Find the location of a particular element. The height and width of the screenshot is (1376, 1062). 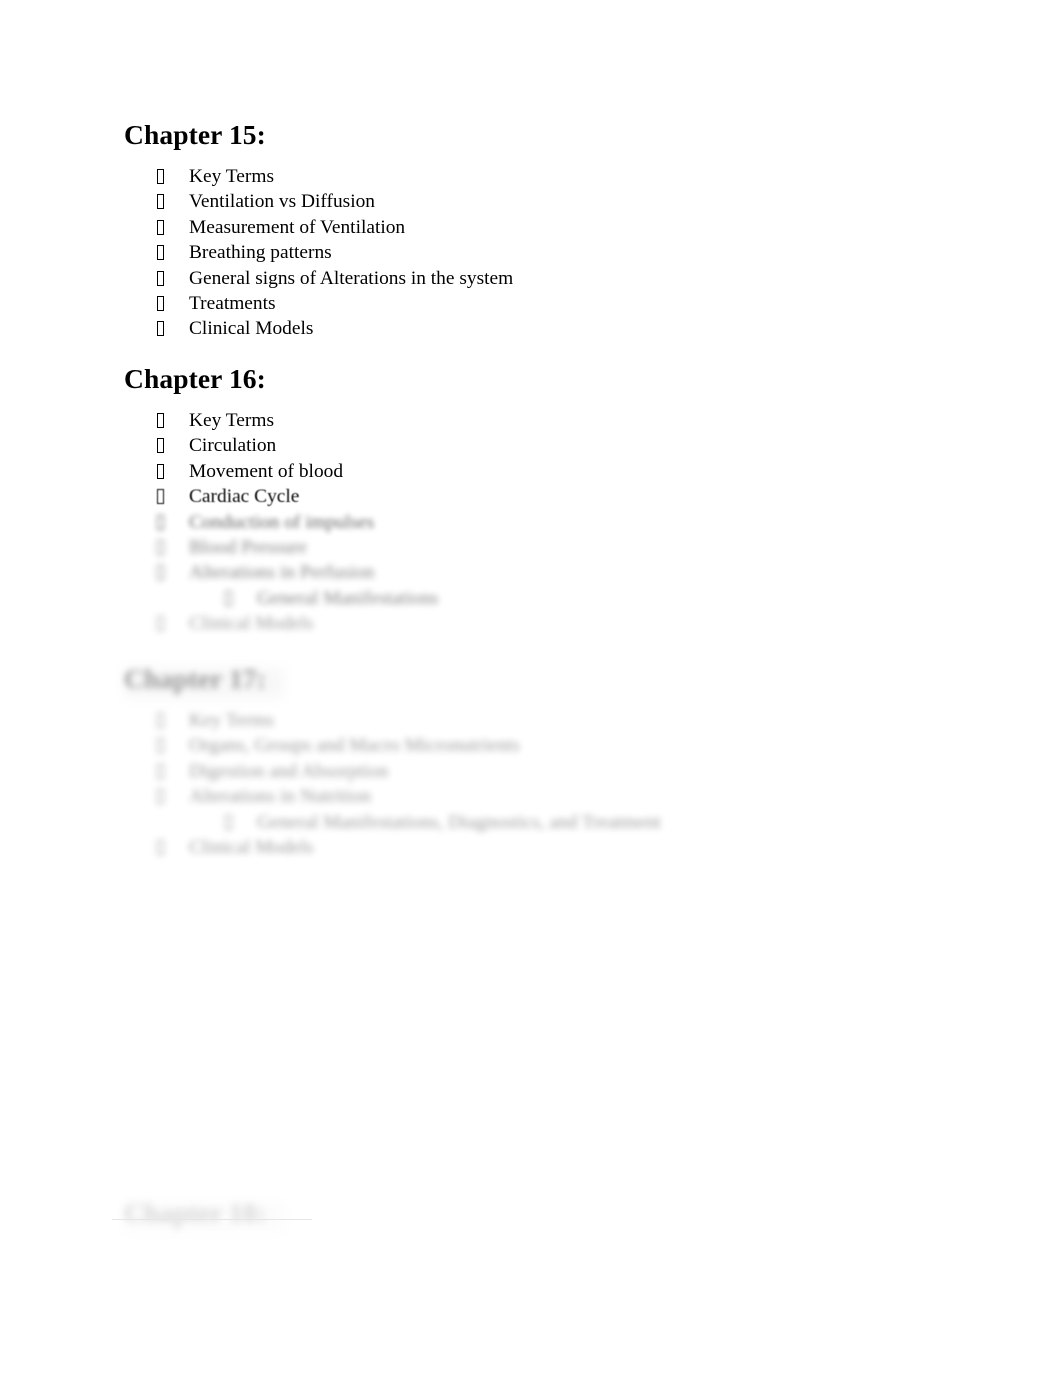

list-item-label: Circulation is located at coordinates (233, 446).